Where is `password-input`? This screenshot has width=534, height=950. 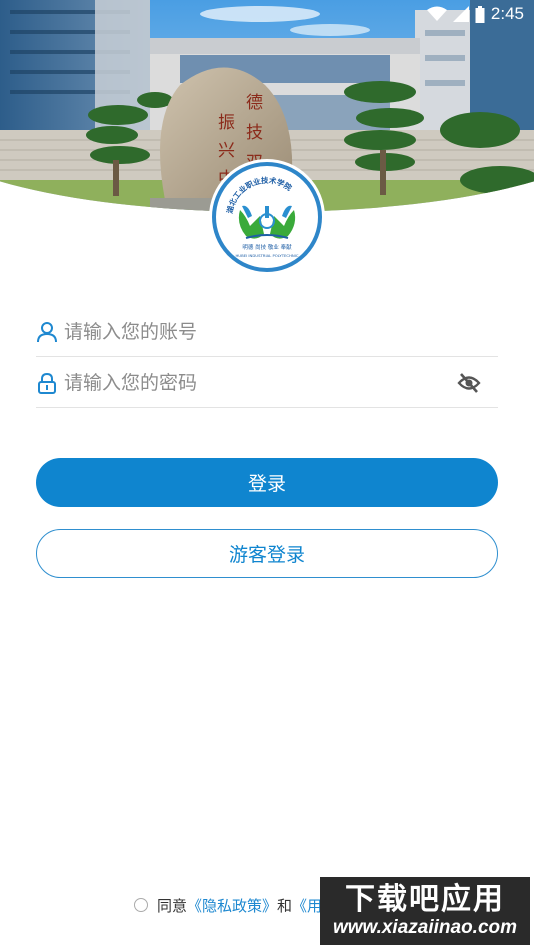
password-input is located at coordinates (260, 382).